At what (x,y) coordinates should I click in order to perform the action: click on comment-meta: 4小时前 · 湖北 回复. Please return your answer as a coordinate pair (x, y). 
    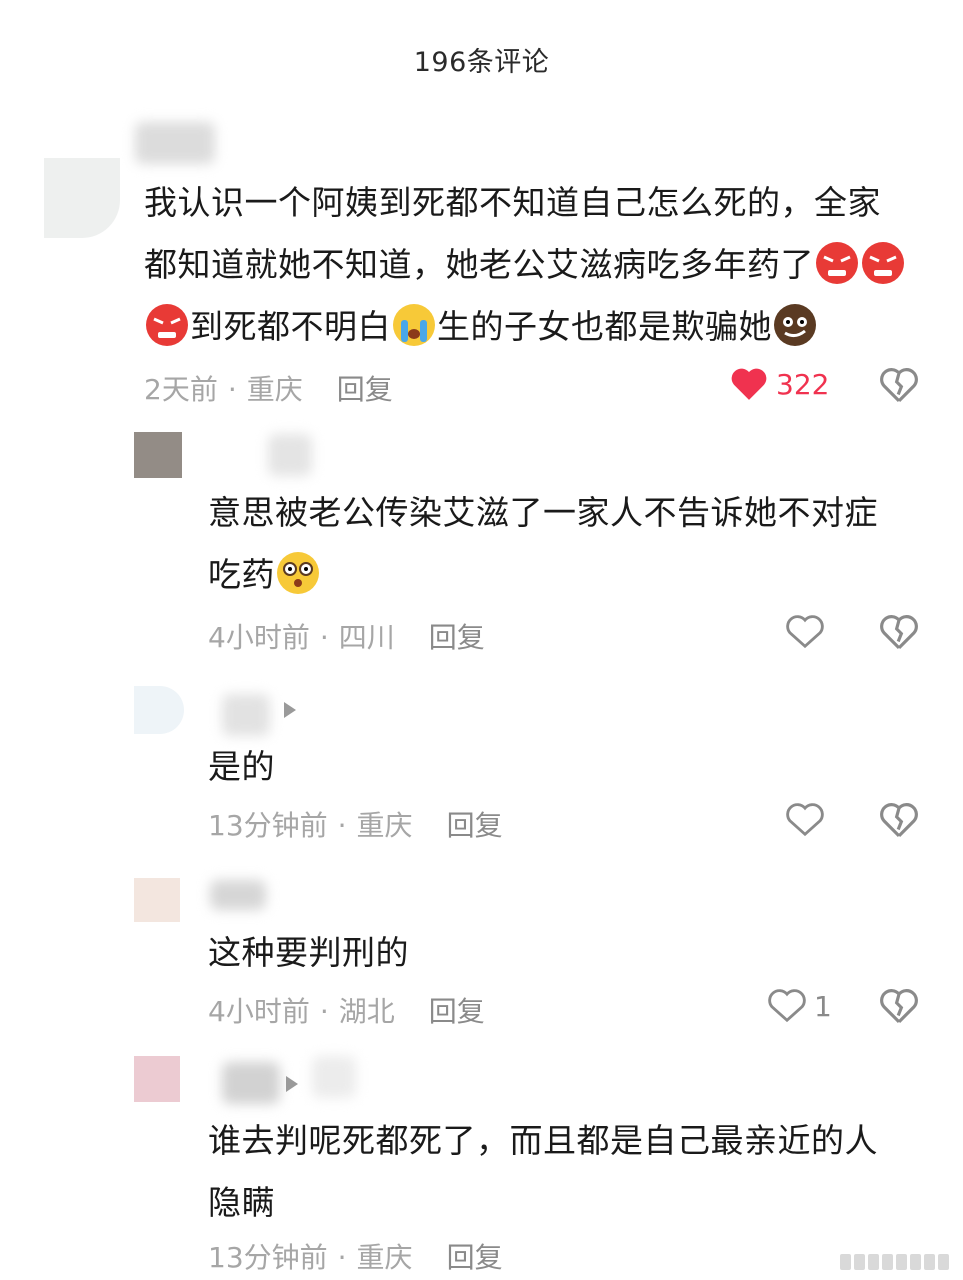
    Looking at the image, I should click on (346, 1010).